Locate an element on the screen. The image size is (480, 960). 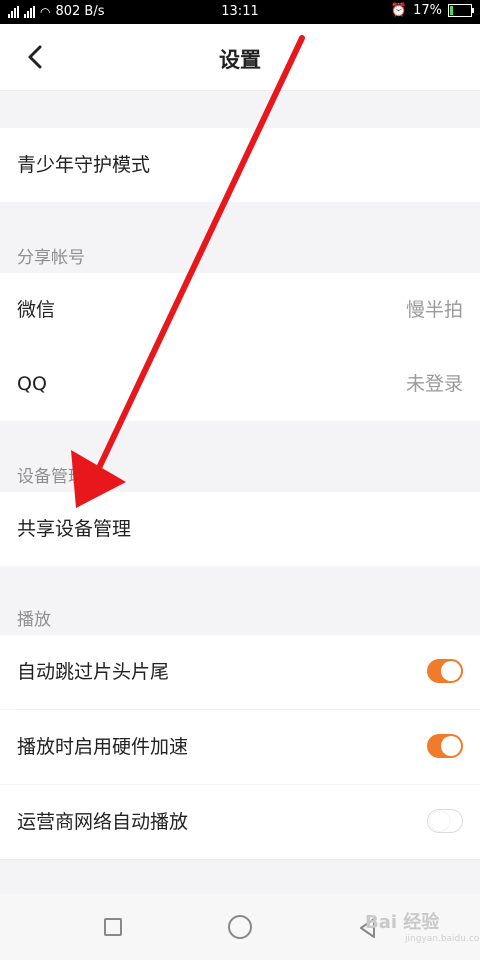
skip-intro-row: 自动跳过片头片尾 is located at coordinates (240, 672).